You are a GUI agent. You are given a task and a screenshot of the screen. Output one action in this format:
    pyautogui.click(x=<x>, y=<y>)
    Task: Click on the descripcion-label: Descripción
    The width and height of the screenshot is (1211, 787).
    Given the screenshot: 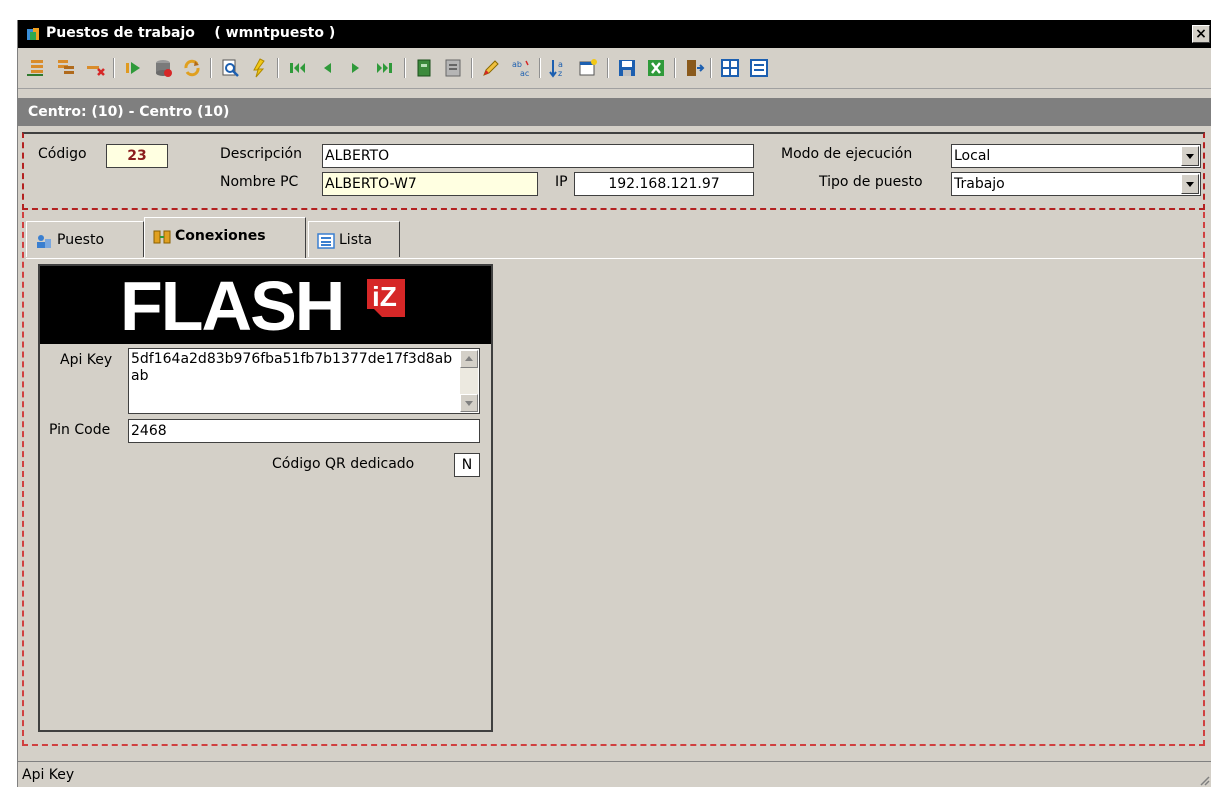 What is the action you would take?
    pyautogui.click(x=261, y=154)
    